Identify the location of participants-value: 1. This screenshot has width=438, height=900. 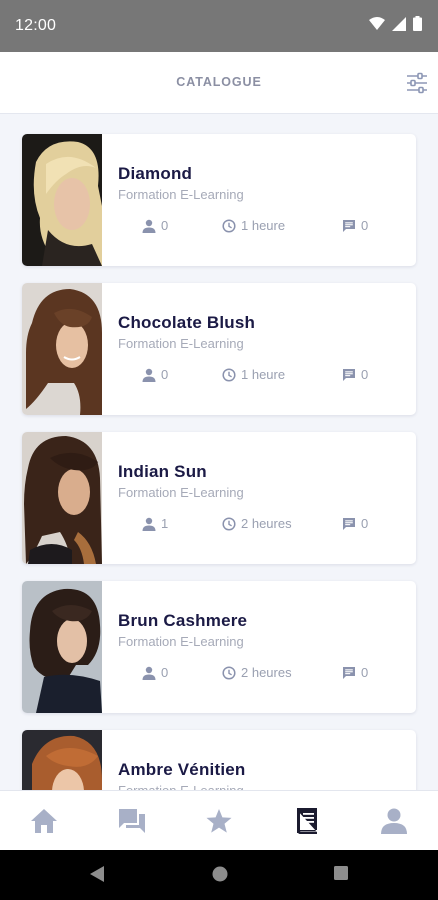
(165, 523).